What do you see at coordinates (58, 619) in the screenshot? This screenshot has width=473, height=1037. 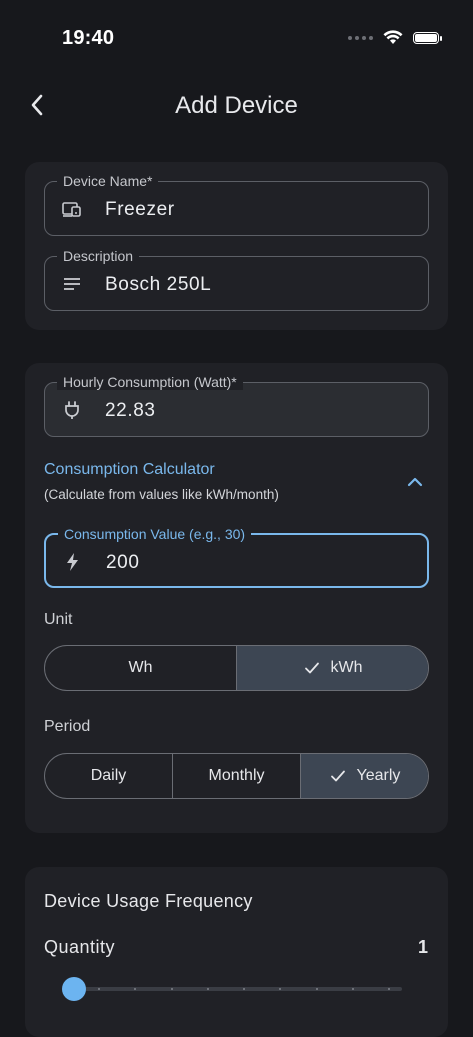 I see `unit-label: Unit` at bounding box center [58, 619].